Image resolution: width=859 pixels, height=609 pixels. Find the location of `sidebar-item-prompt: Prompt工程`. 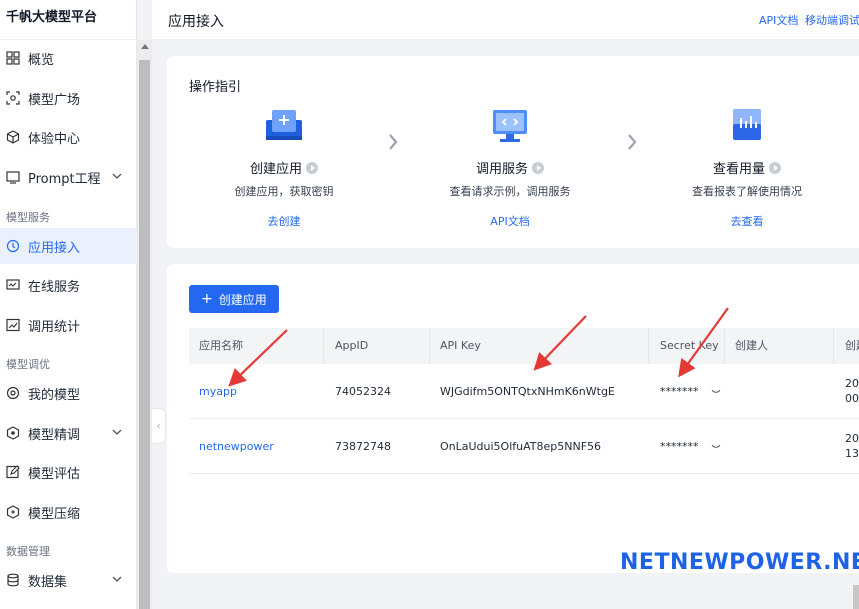

sidebar-item-prompt: Prompt工程 is located at coordinates (68, 177).